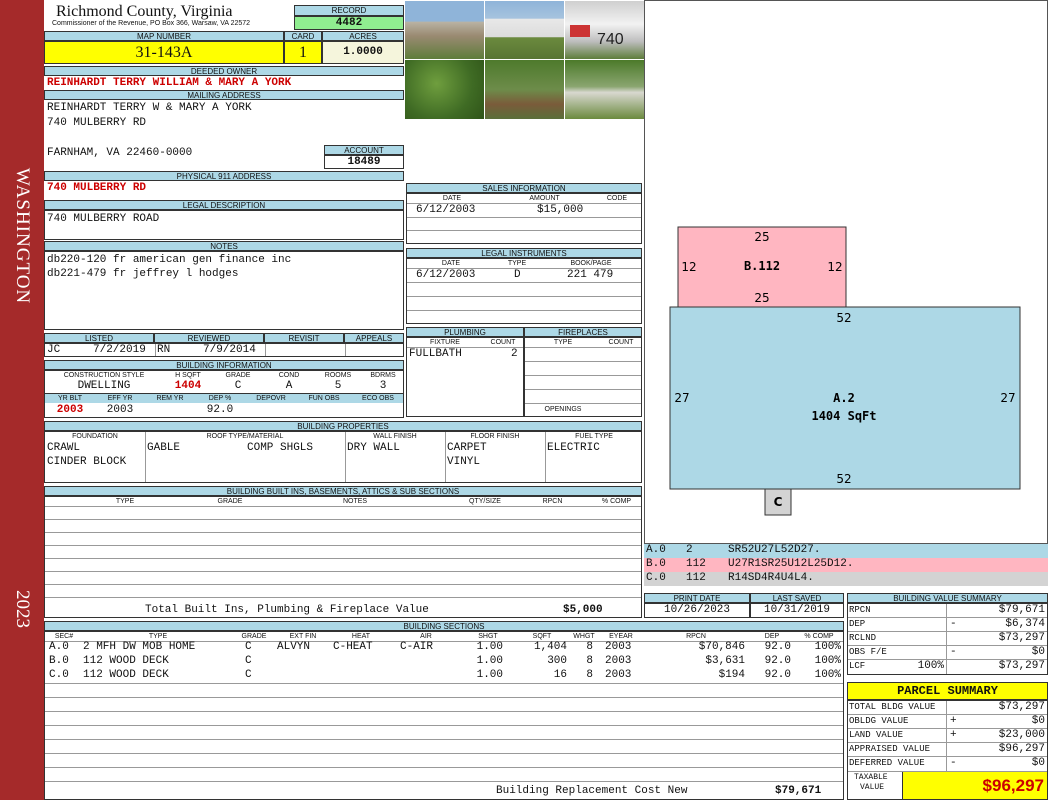 The image size is (1050, 800). I want to click on sec-col-type: TYPE, so click(158, 636).